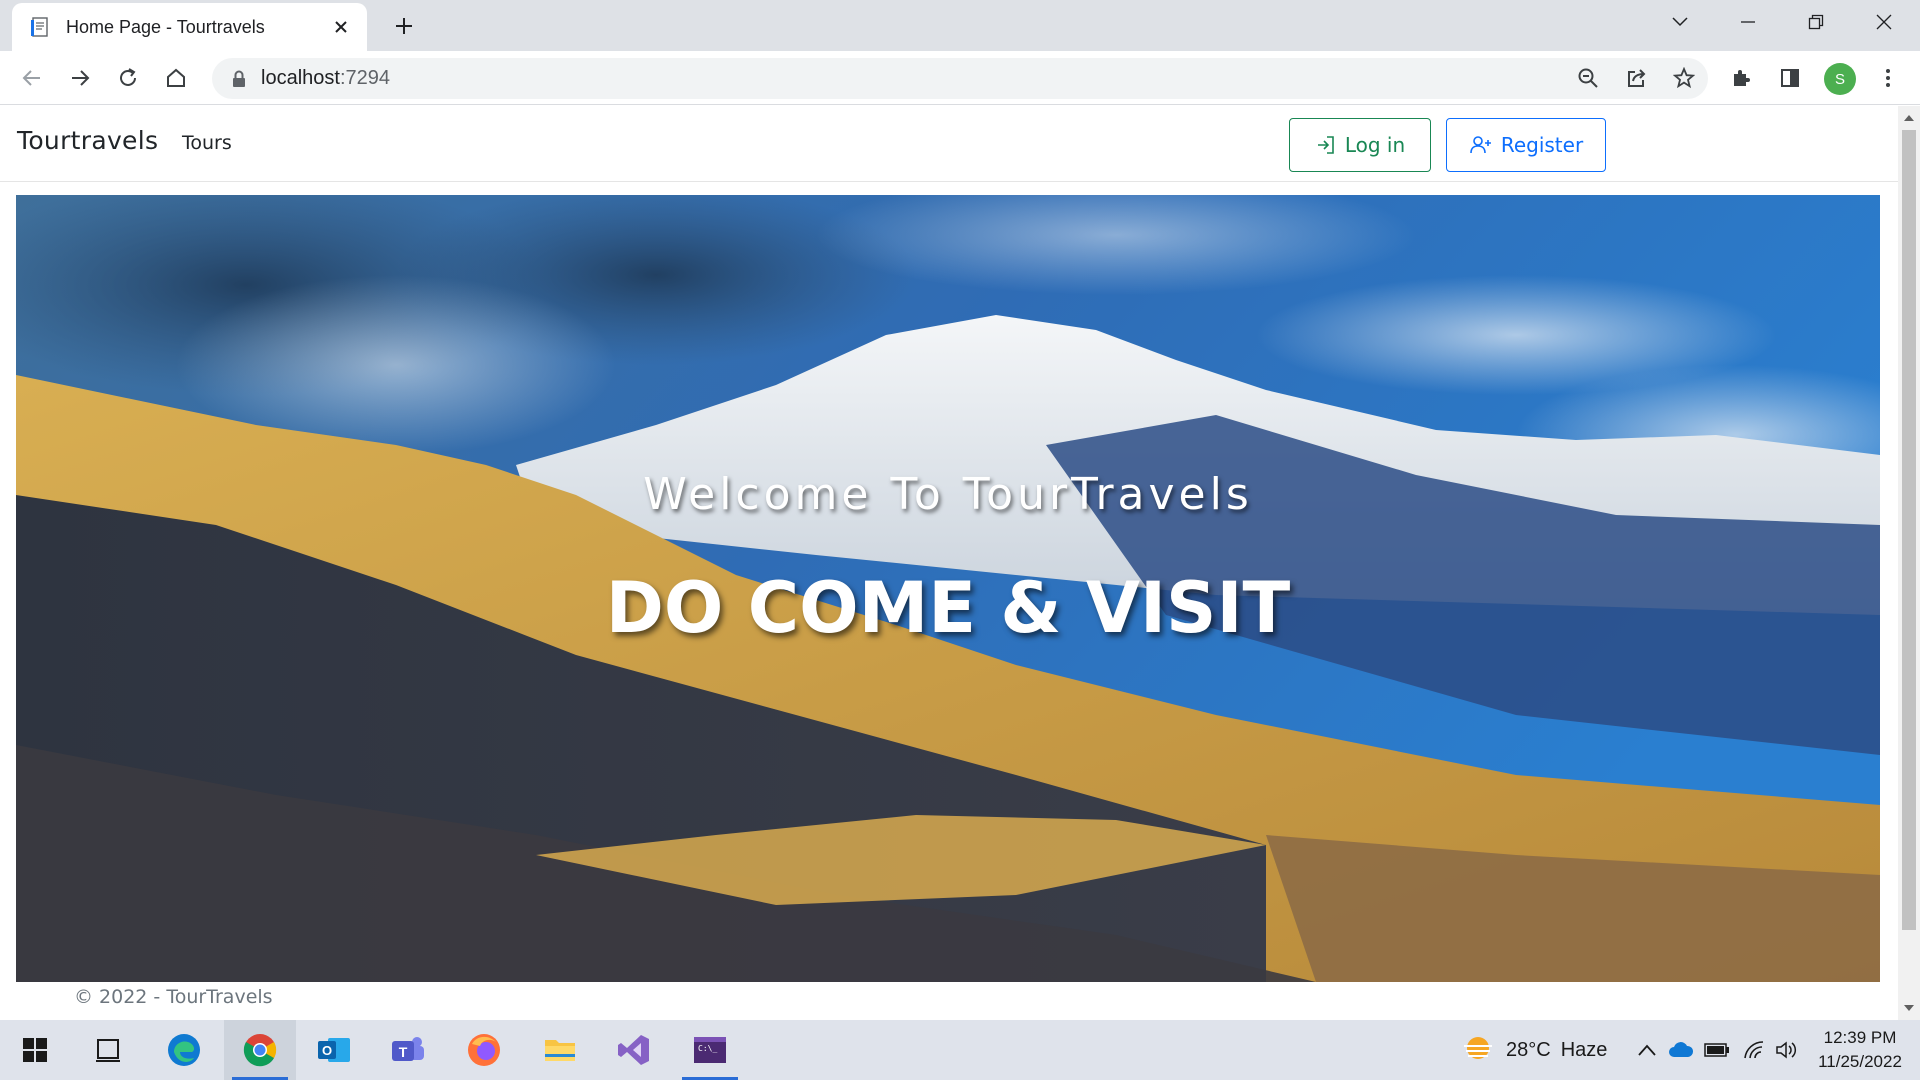 The image size is (1920, 1080). What do you see at coordinates (1542, 145) in the screenshot?
I see `register-label: Register` at bounding box center [1542, 145].